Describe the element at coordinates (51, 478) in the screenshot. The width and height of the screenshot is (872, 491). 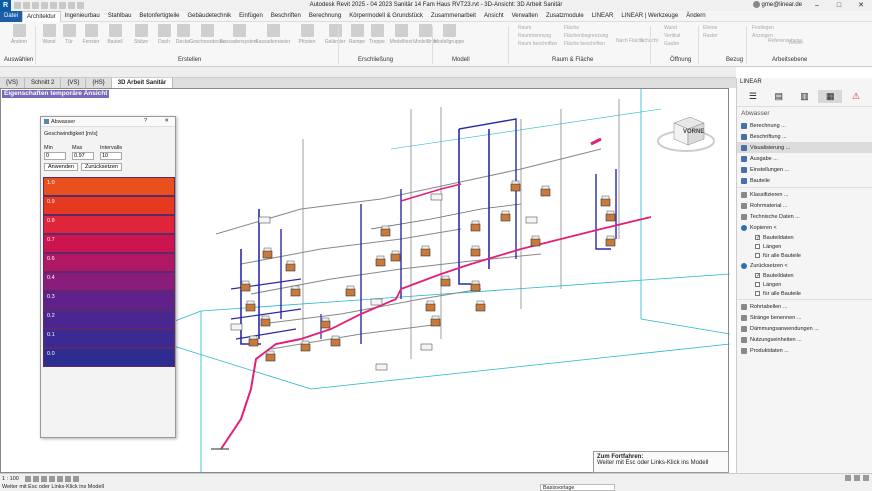
I see `shadows-icon` at that location.